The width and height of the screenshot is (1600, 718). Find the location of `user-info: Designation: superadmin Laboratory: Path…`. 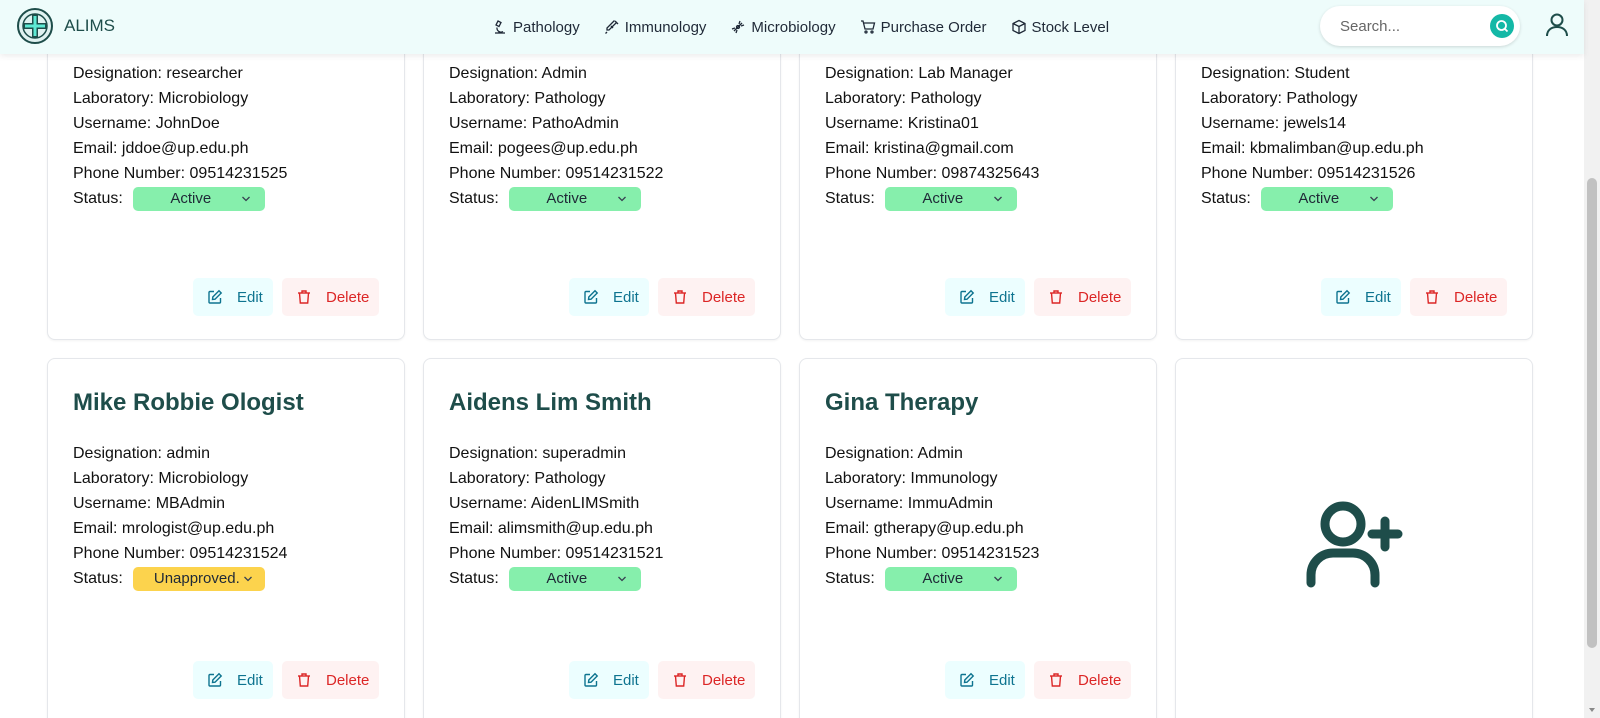

user-info: Designation: superadmin Laboratory: Path… is located at coordinates (556, 516).